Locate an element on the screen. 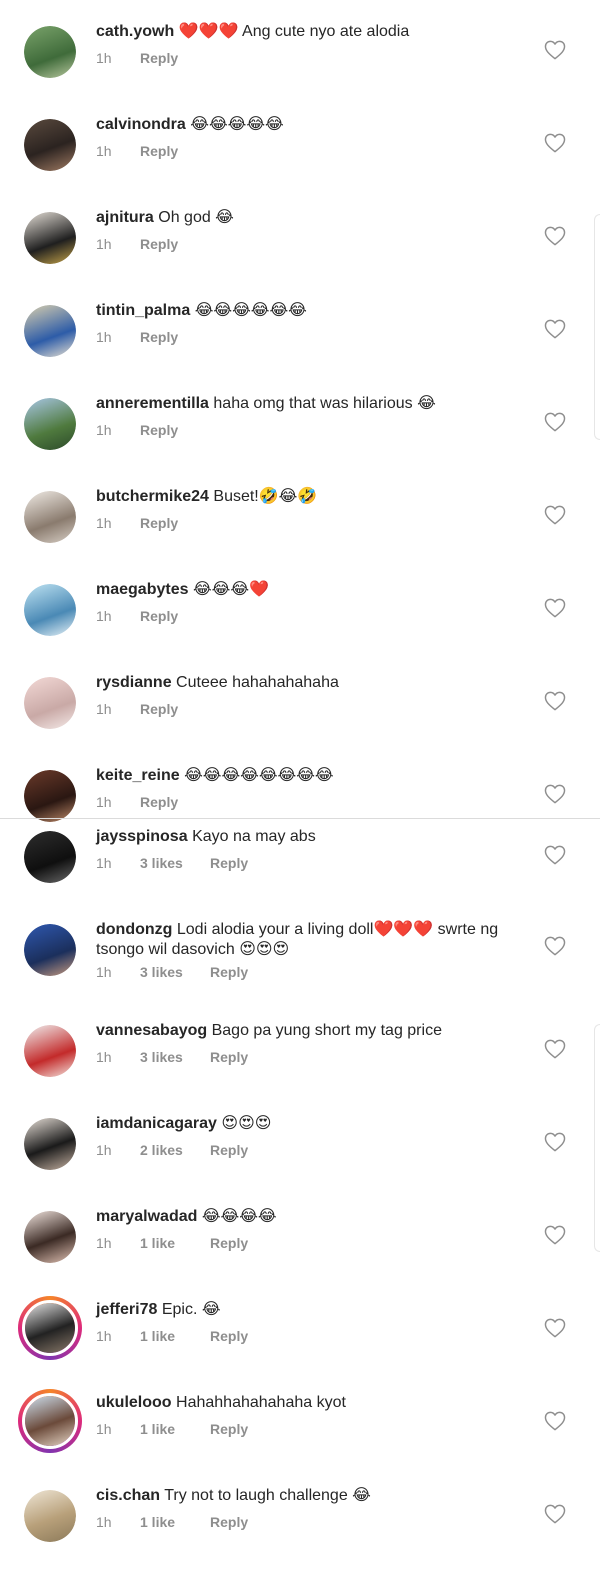 This screenshot has height=1578, width=600. comment-likes-count: 2 likes is located at coordinates (175, 1150).